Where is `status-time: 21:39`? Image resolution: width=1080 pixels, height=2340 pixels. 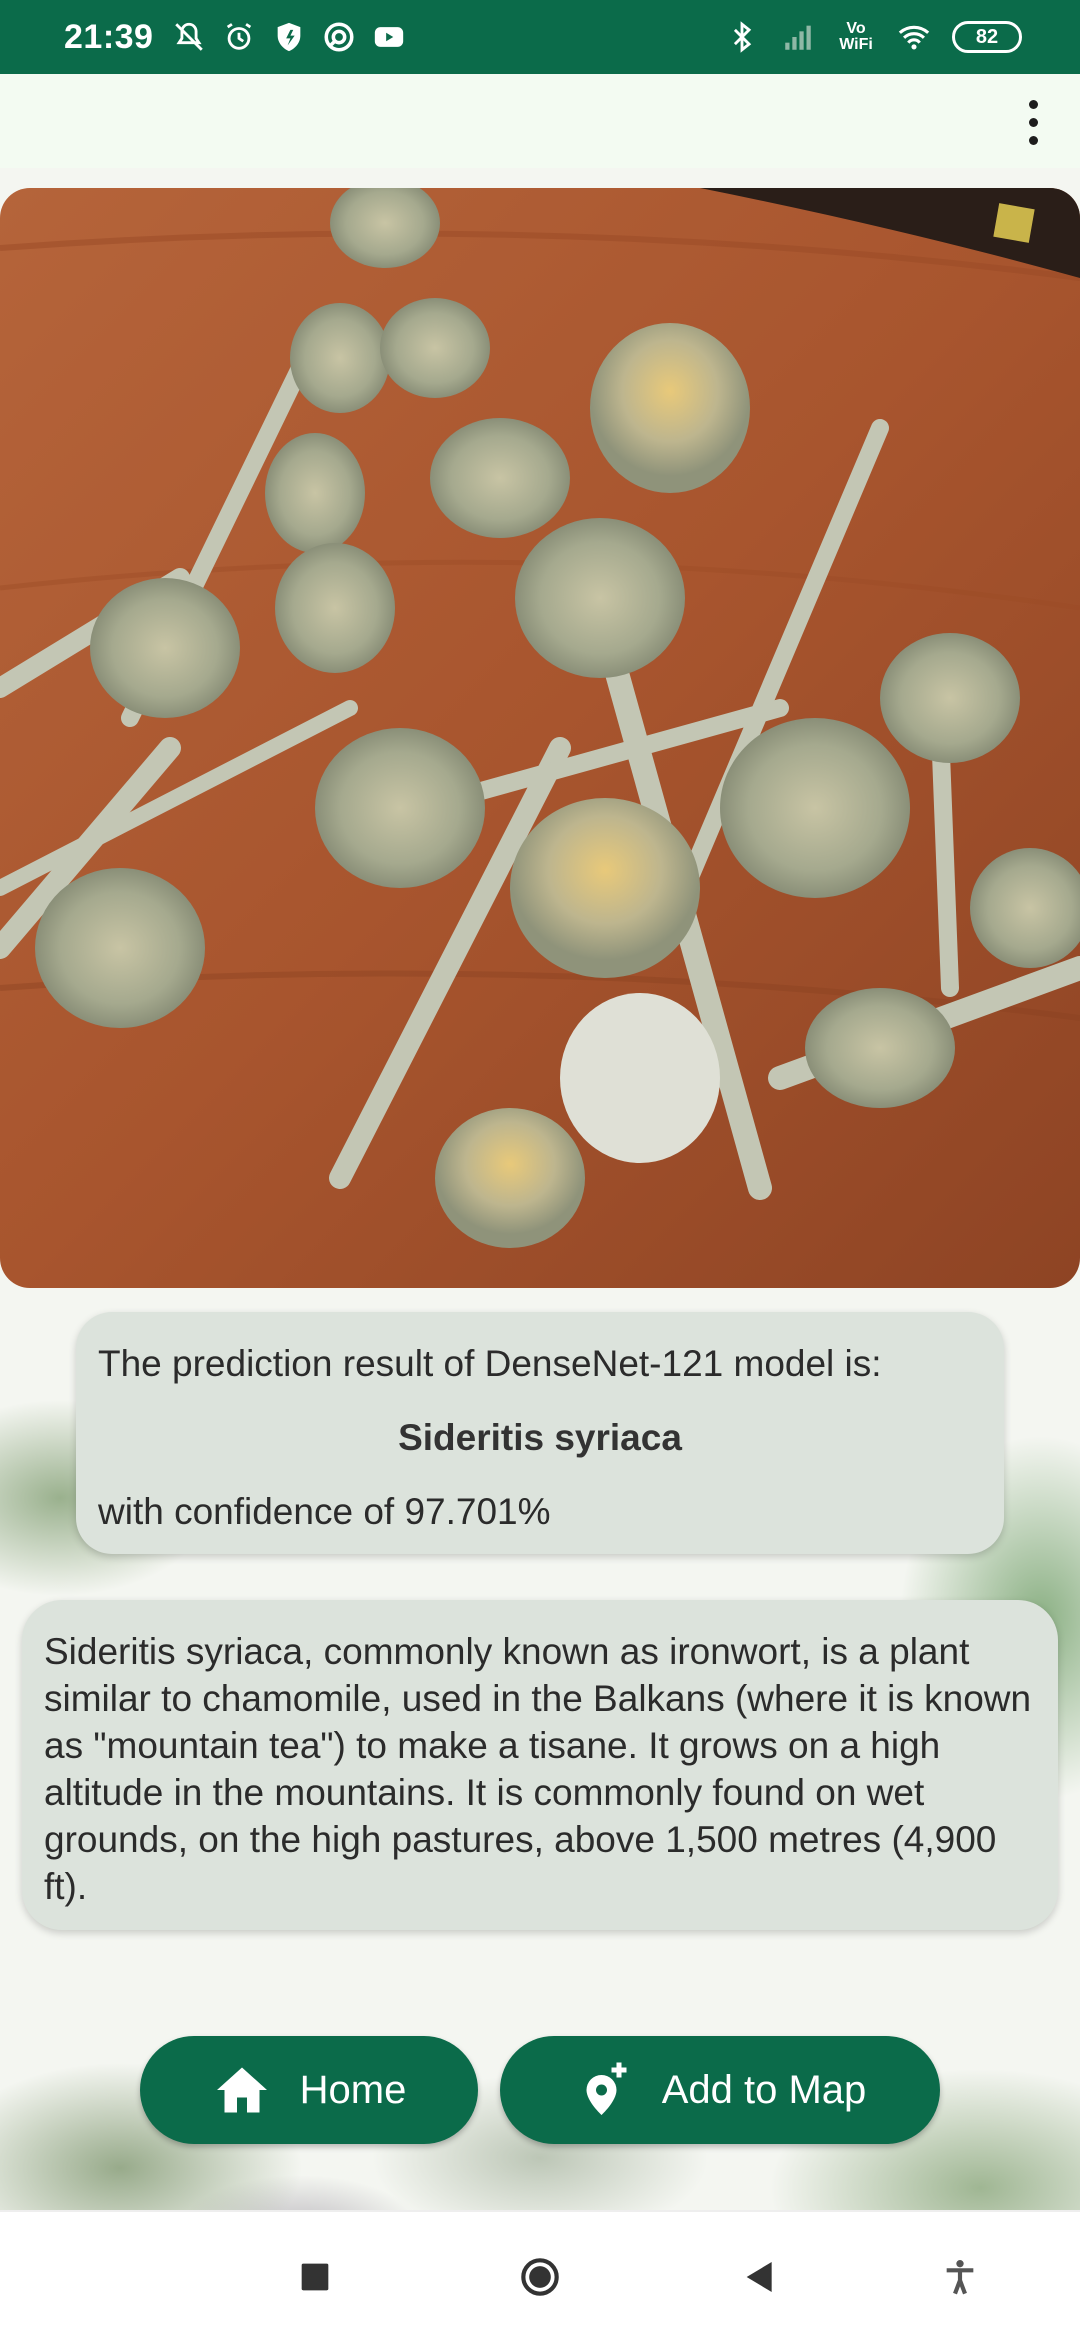 status-time: 21:39 is located at coordinates (109, 36).